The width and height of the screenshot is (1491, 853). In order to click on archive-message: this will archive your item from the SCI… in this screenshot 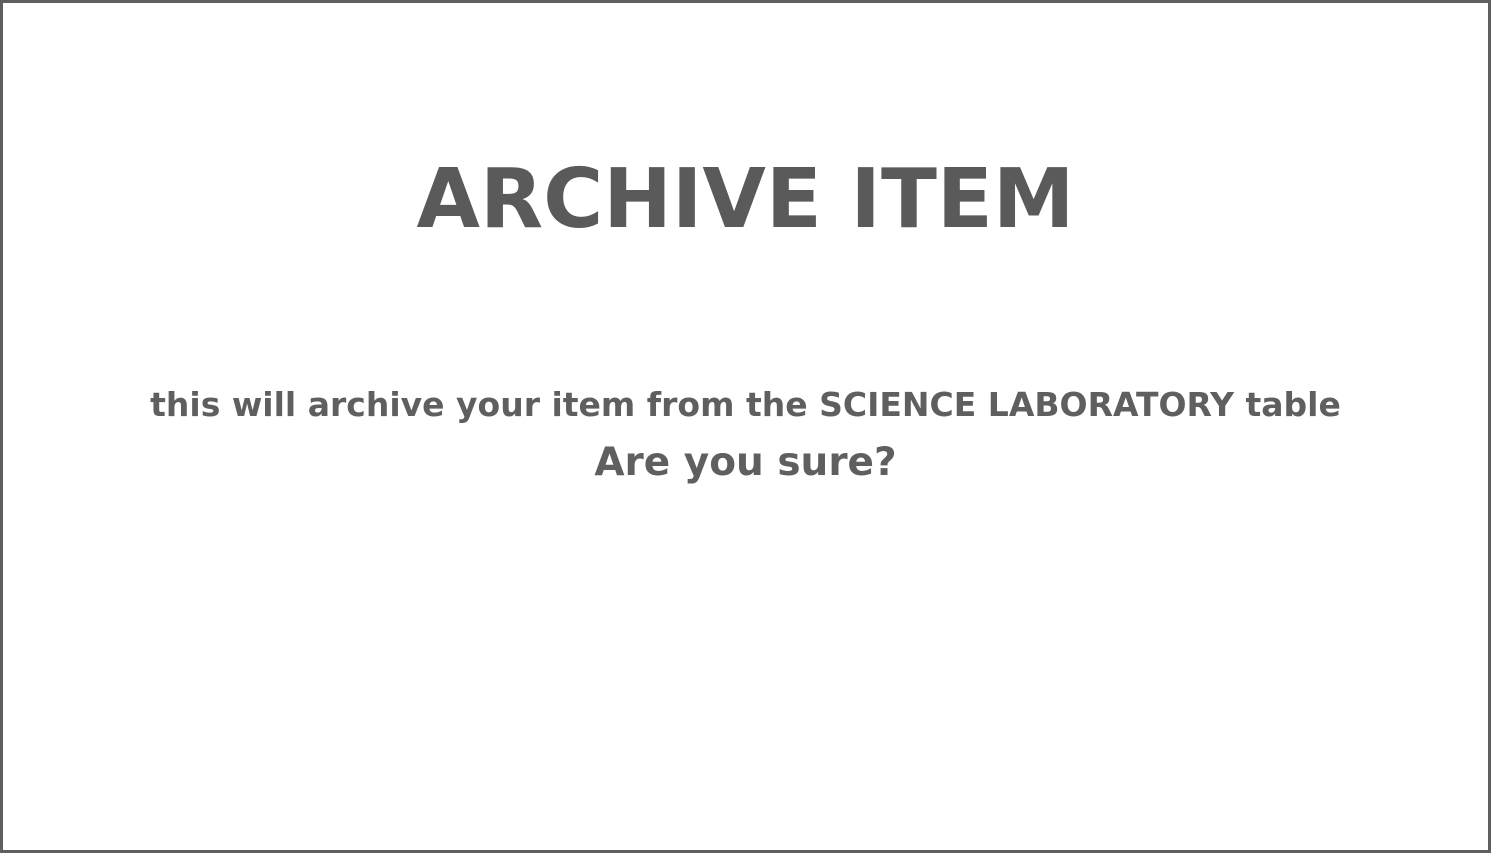, I will do `click(745, 404)`.